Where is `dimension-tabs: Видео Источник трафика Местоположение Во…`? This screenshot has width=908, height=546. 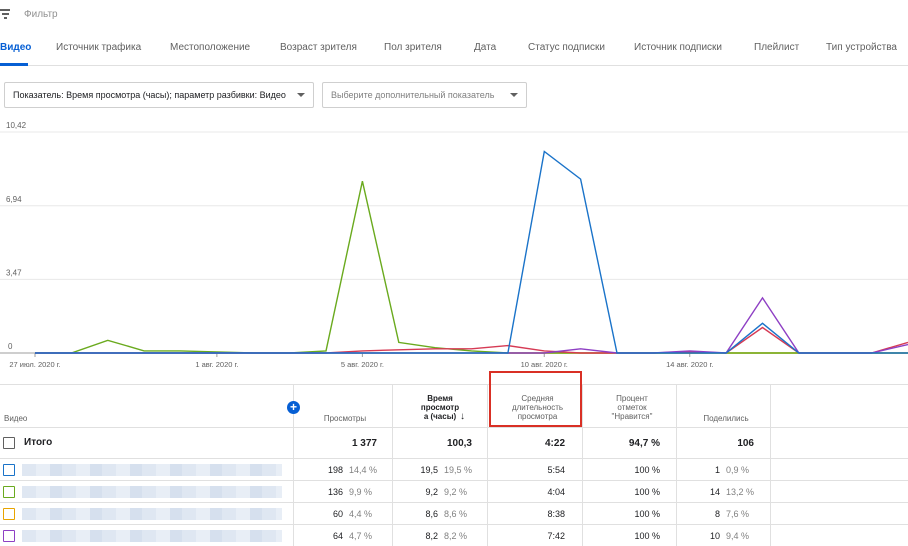 dimension-tabs: Видео Источник трафика Местоположение Во… is located at coordinates (454, 48).